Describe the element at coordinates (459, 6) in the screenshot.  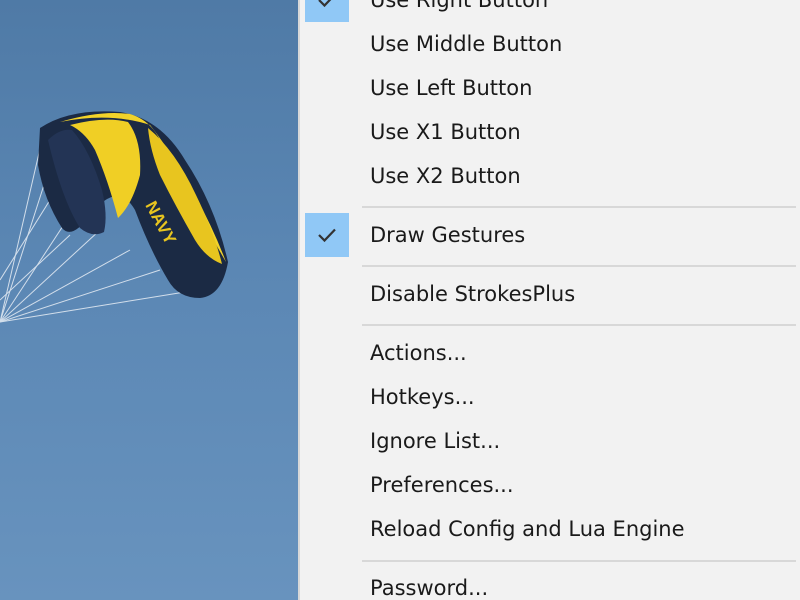
I see `menu-item-label: Use Right Button` at that location.